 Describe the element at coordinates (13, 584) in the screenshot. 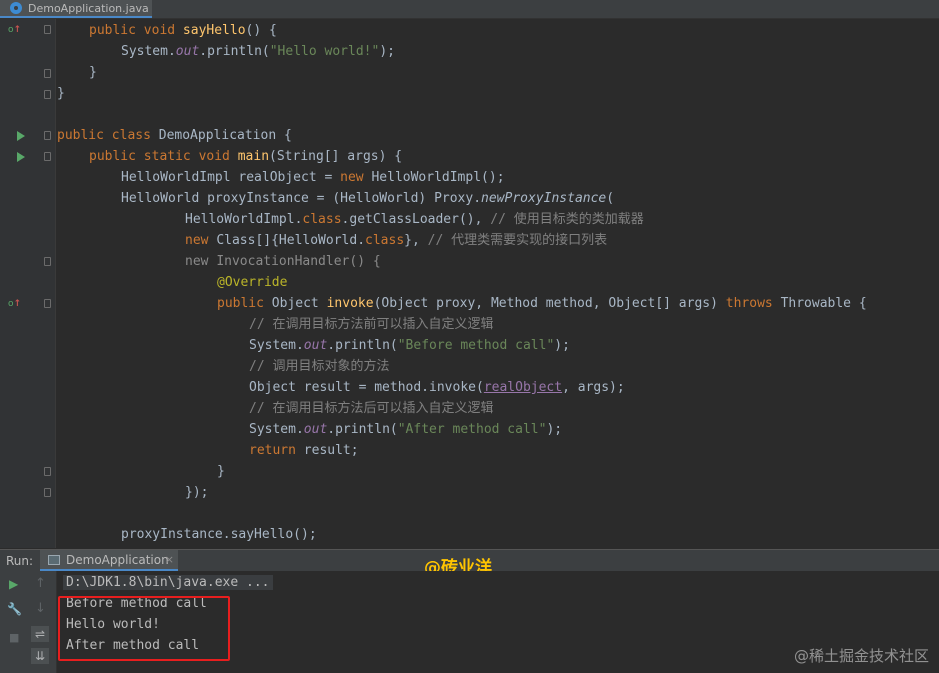

I see `rerun-icon: ▶` at that location.